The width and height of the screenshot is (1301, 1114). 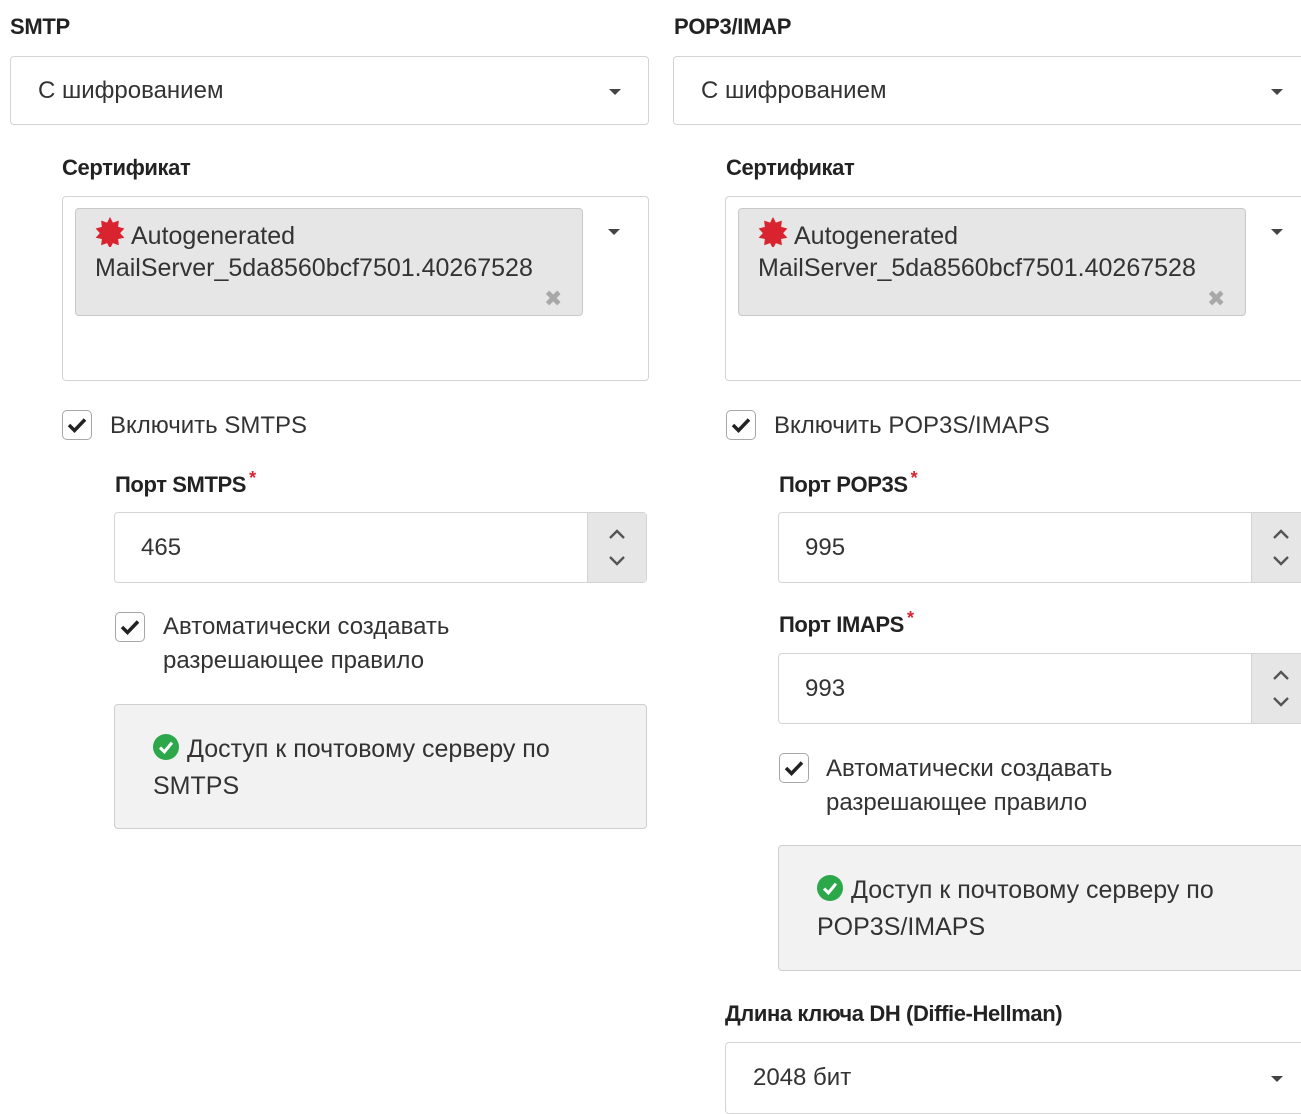 What do you see at coordinates (825, 688) in the screenshot?
I see `imaps-port-value: 993` at bounding box center [825, 688].